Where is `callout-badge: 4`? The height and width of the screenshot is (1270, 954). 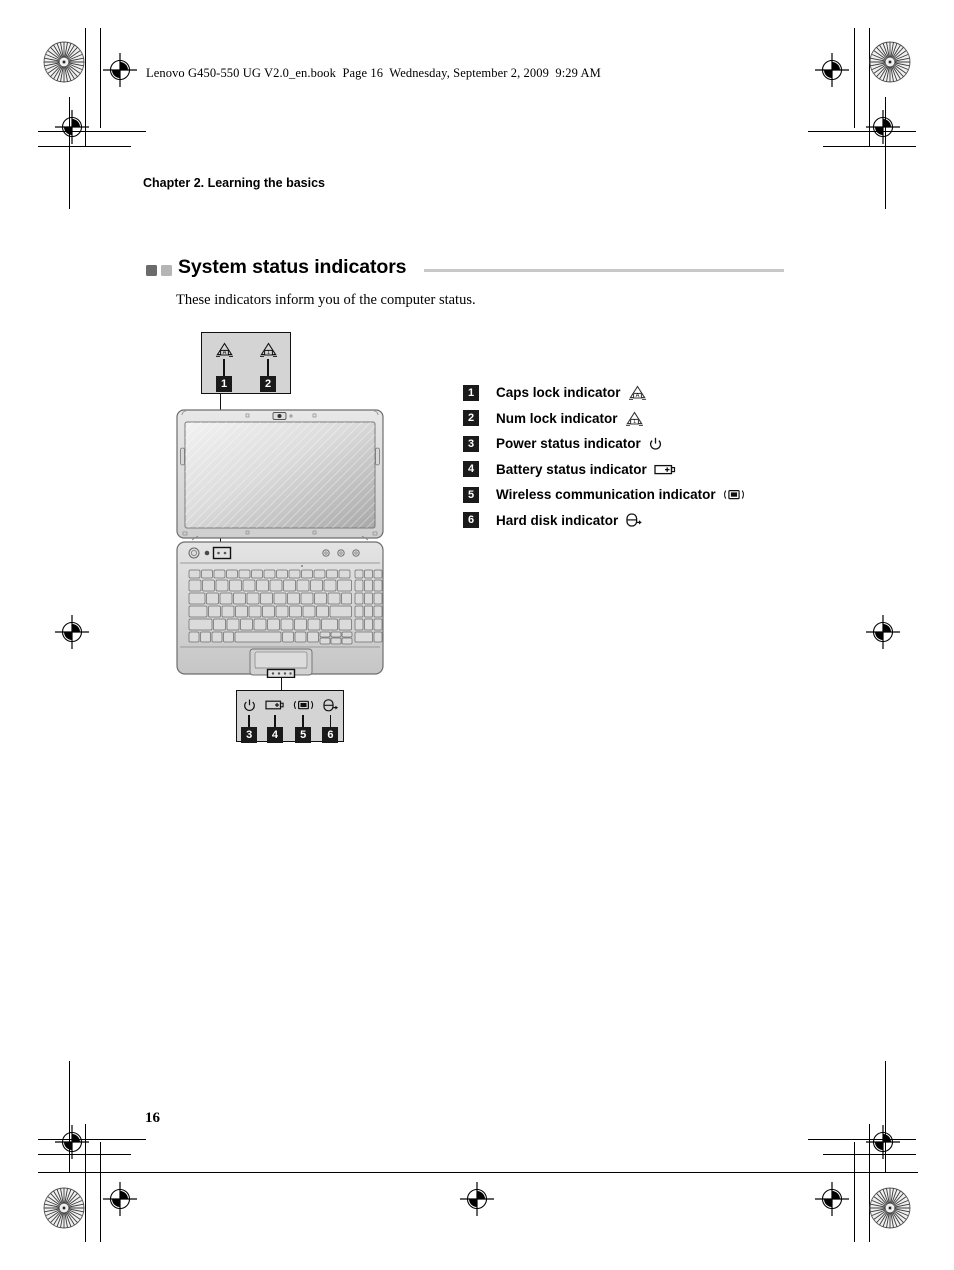
callout-badge: 4 is located at coordinates (274, 735).